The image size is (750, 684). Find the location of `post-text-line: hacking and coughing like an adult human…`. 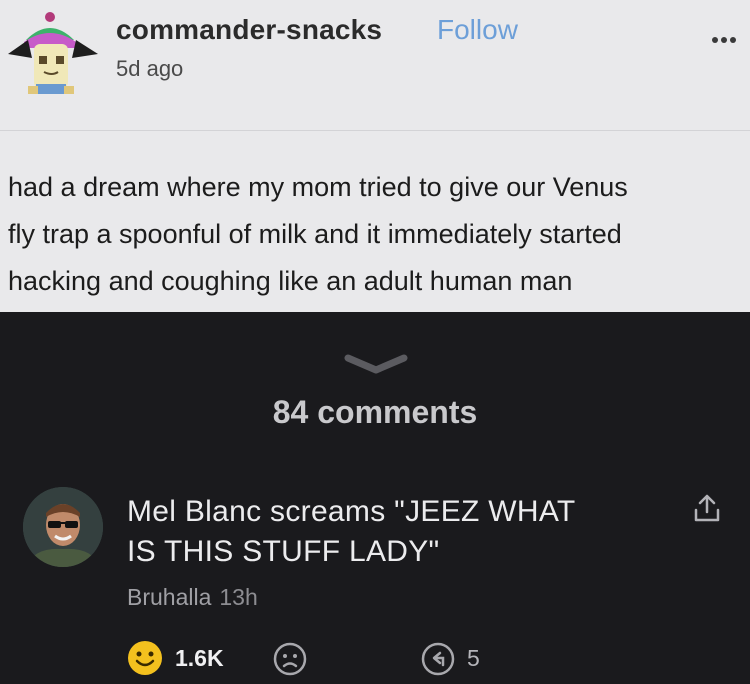

post-text-line: hacking and coughing like an adult human… is located at coordinates (290, 281).